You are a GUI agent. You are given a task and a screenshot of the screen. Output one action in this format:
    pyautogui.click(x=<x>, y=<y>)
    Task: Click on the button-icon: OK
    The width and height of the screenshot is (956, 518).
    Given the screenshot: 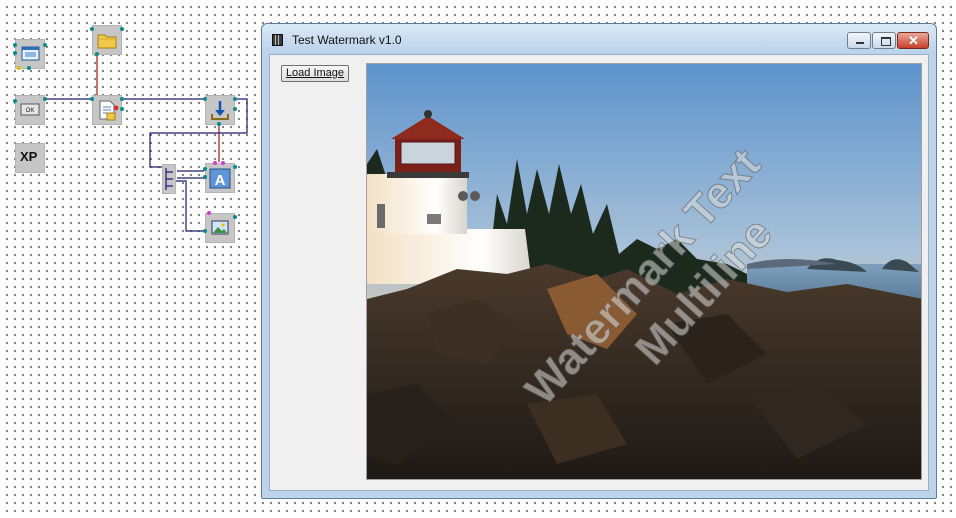 What is the action you would take?
    pyautogui.click(x=30, y=109)
    